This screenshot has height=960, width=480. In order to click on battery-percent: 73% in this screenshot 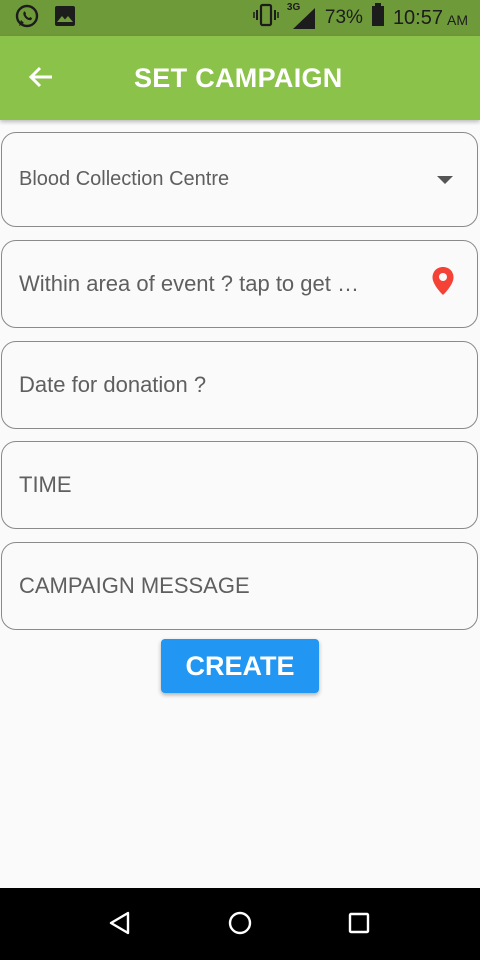, I will do `click(343, 17)`.